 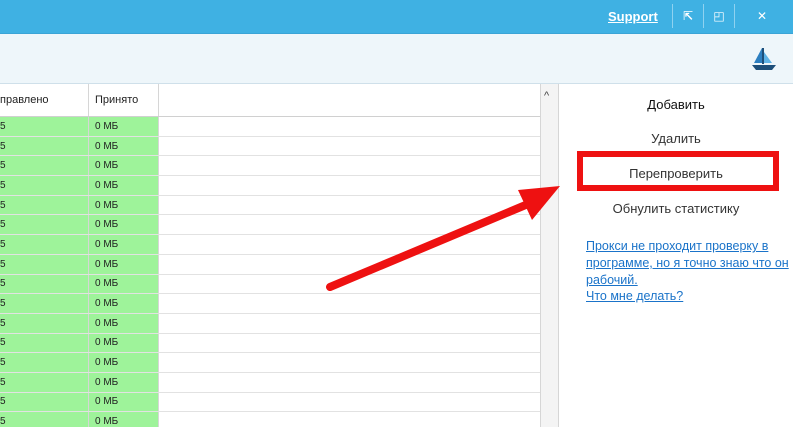 What do you see at coordinates (676, 138) in the screenshot?
I see `delete-button: Удалить` at bounding box center [676, 138].